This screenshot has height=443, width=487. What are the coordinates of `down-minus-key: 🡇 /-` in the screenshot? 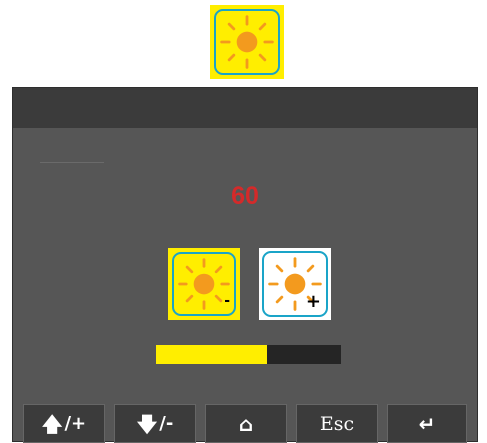 It's located at (155, 423).